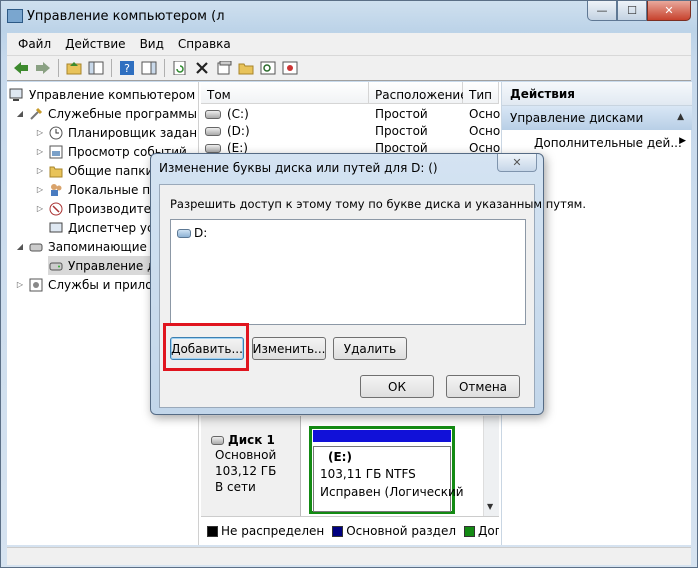  What do you see at coordinates (481, 93) in the screenshot?
I see `column-header-type: Тип` at bounding box center [481, 93].